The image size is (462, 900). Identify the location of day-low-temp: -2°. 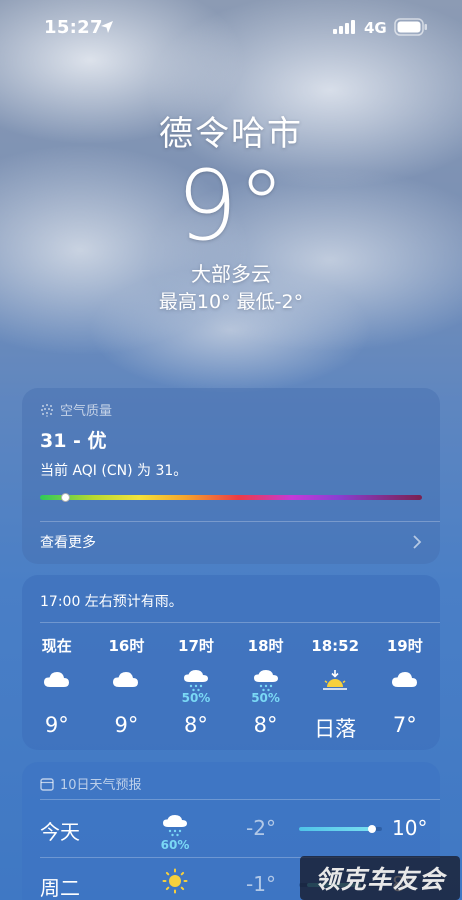
(261, 828).